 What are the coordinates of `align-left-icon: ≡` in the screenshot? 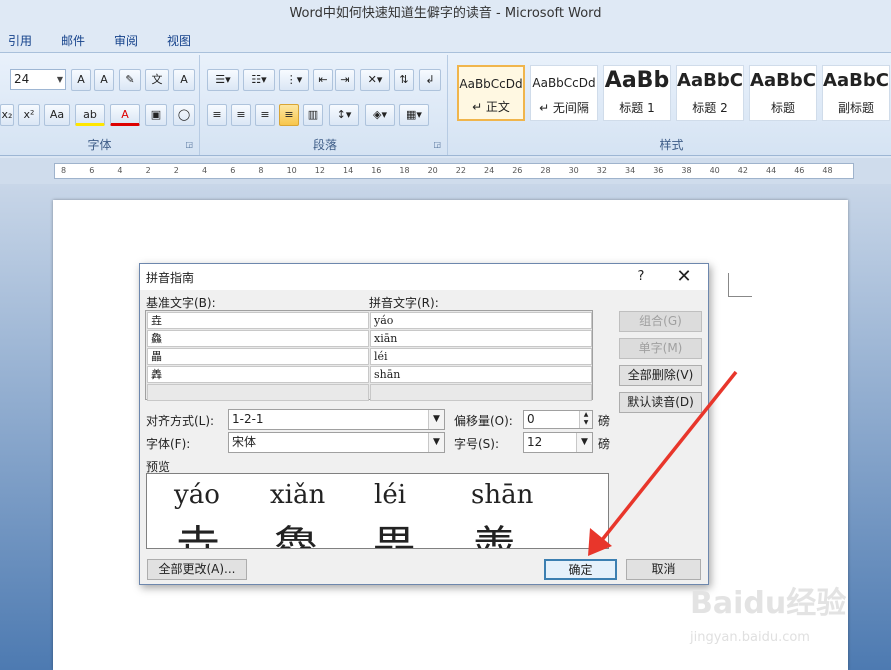 It's located at (217, 114).